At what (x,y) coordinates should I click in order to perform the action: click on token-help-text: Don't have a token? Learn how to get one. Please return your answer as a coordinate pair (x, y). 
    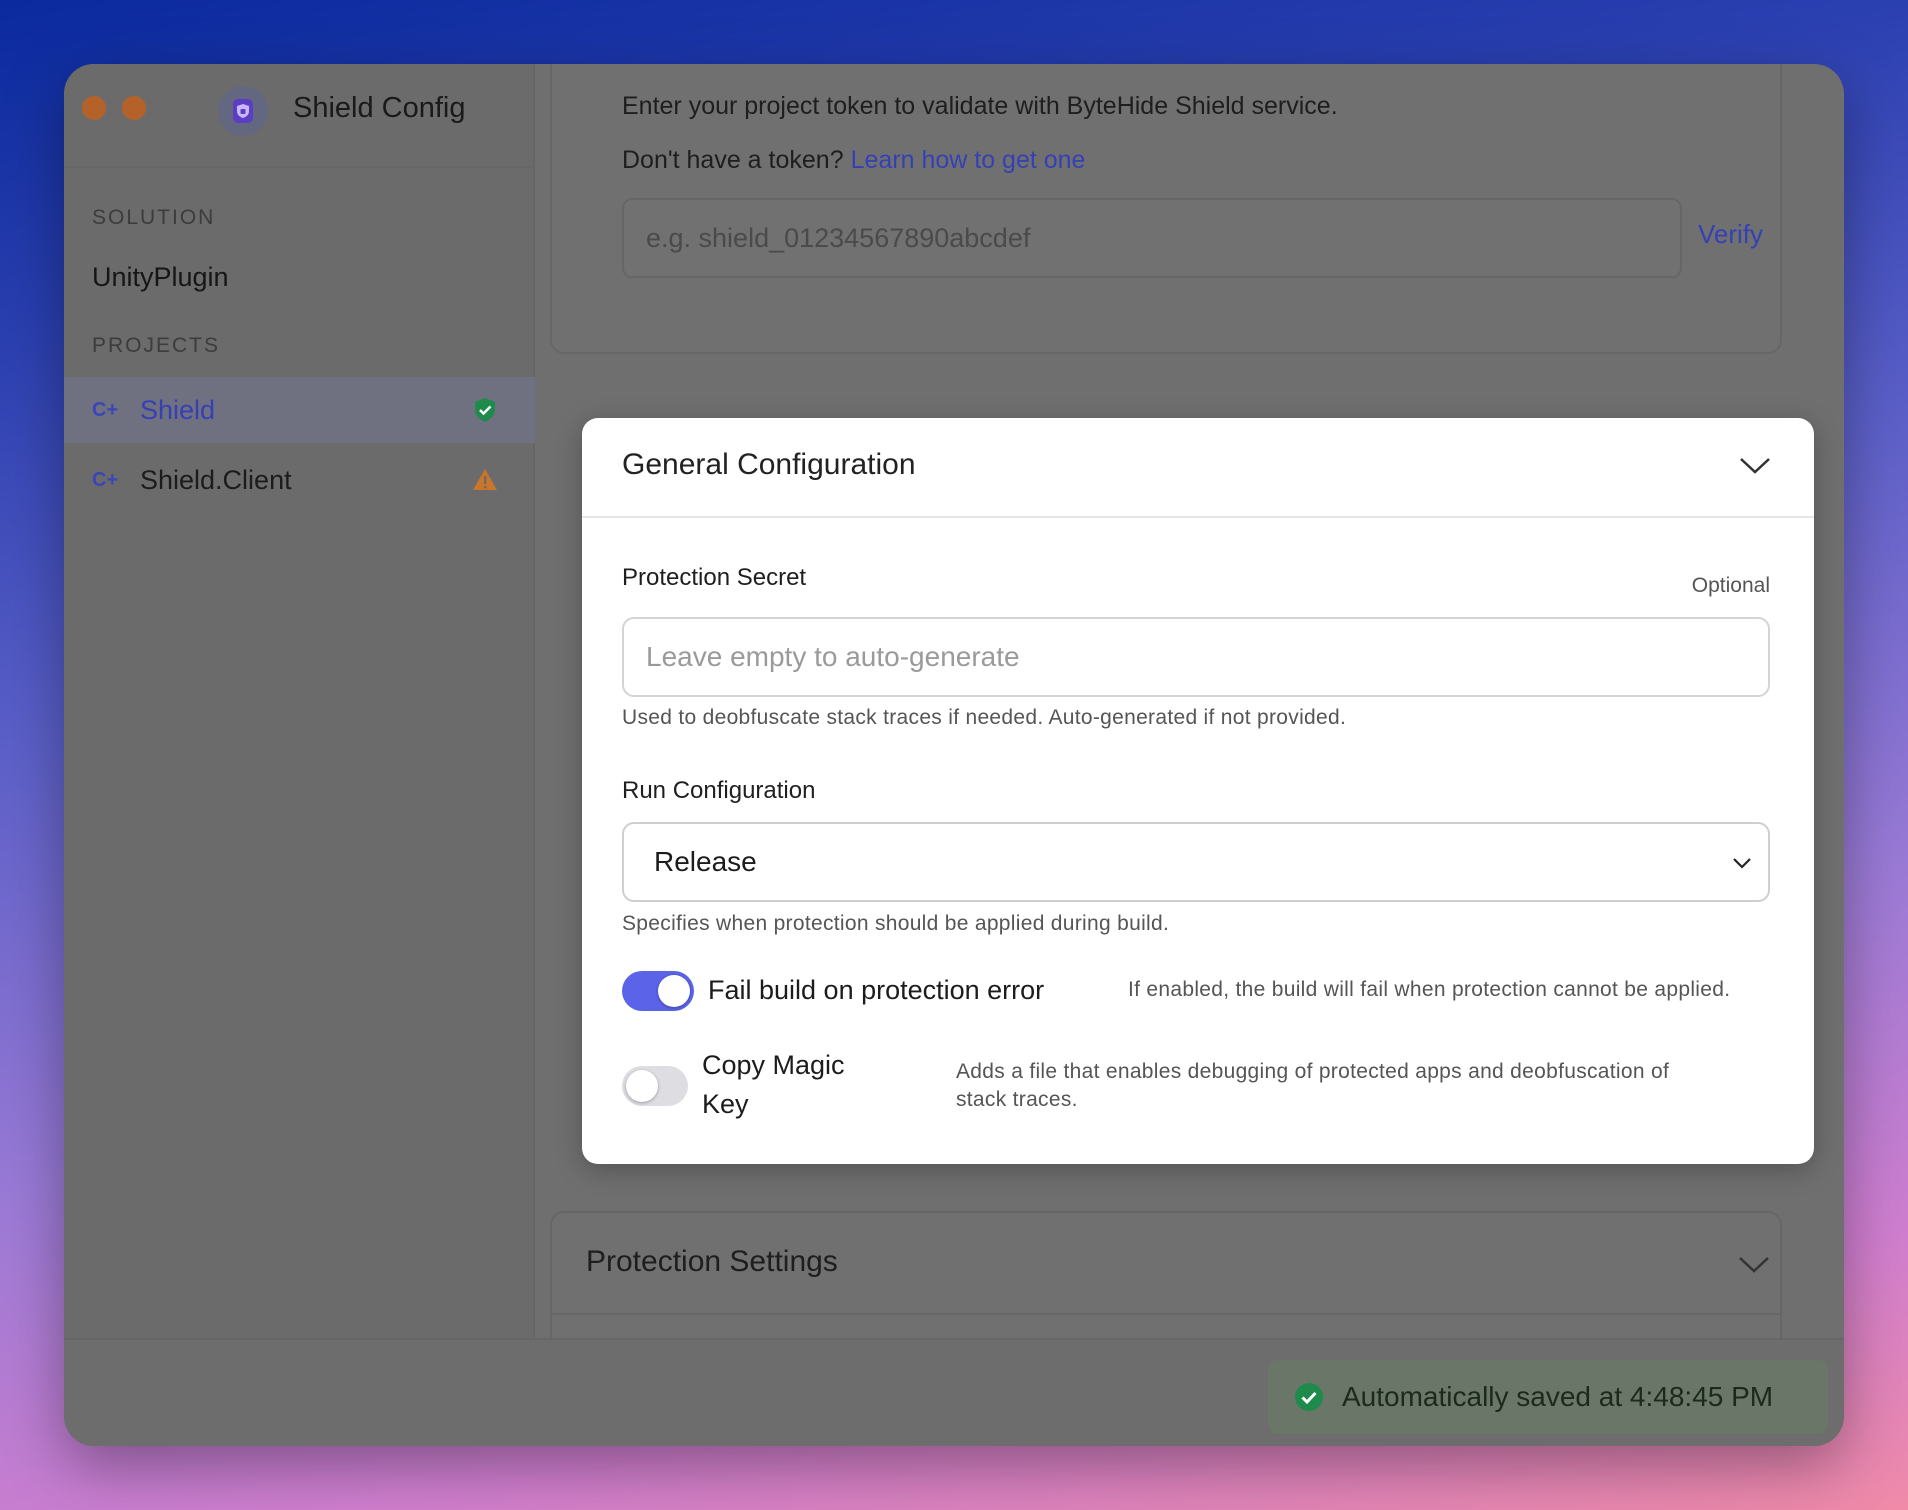
    Looking at the image, I should click on (853, 160).